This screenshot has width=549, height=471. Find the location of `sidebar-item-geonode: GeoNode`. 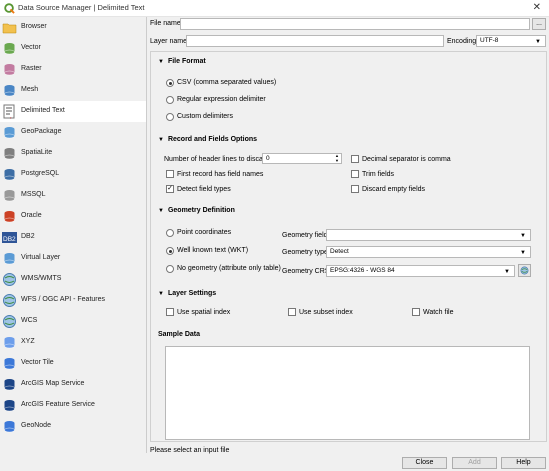

sidebar-item-geonode: GeoNode is located at coordinates (73, 426).